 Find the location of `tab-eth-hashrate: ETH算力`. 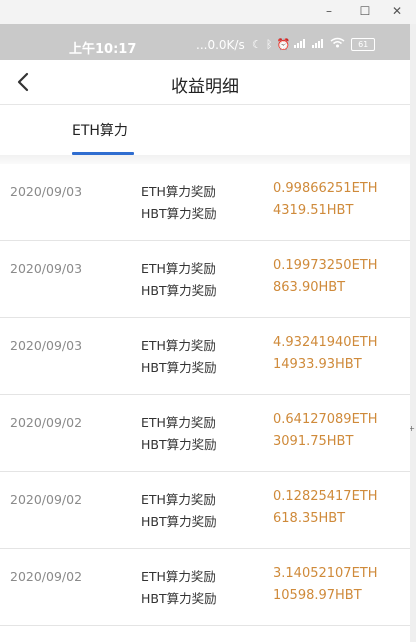

tab-eth-hashrate: ETH算力 is located at coordinates (100, 130).